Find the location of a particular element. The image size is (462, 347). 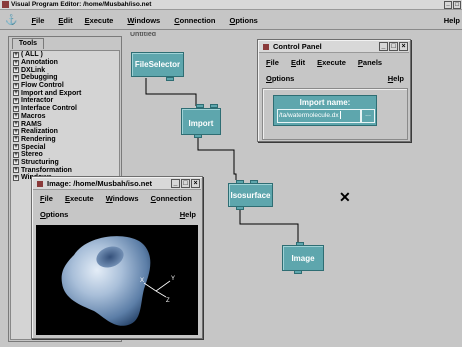

anchor-icon: ⚓ is located at coordinates (11, 20).